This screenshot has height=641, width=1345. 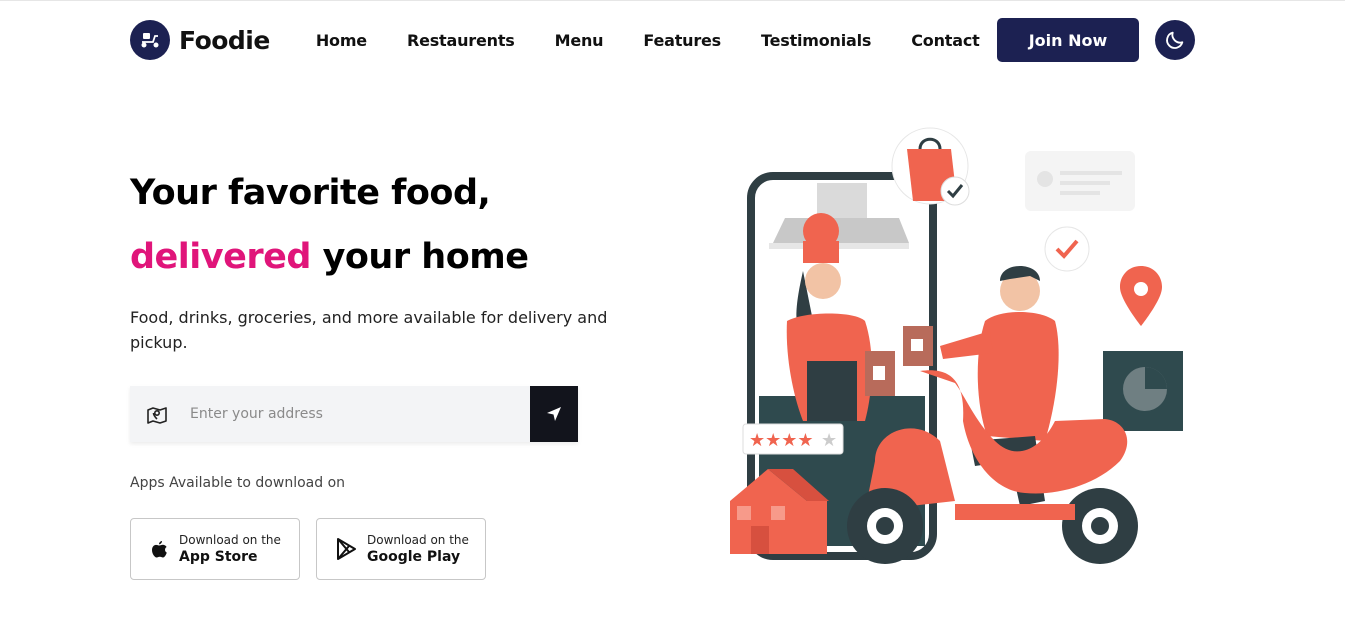 I want to click on nav-link-contact: Contact, so click(x=945, y=40).